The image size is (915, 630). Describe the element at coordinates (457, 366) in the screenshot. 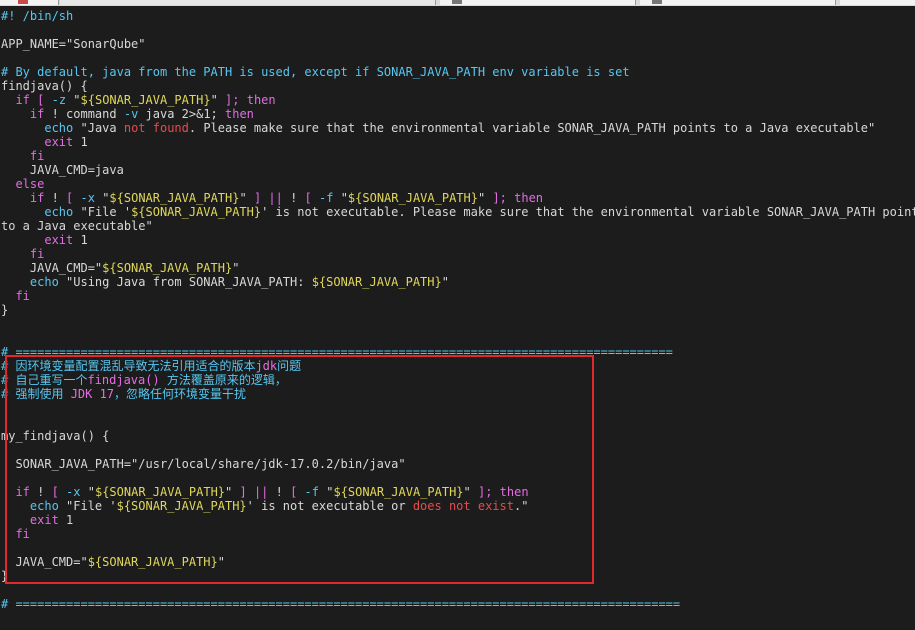

I see `code-line: # 因环境变量配置混乱导致无法引用适合的版本jdk问题` at that location.